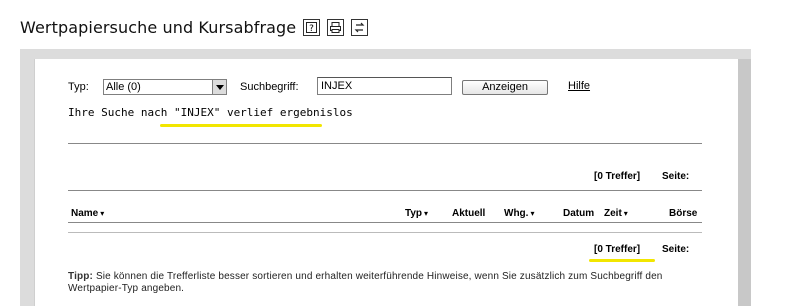  What do you see at coordinates (269, 87) in the screenshot?
I see `search-label: Suchbegriff:` at bounding box center [269, 87].